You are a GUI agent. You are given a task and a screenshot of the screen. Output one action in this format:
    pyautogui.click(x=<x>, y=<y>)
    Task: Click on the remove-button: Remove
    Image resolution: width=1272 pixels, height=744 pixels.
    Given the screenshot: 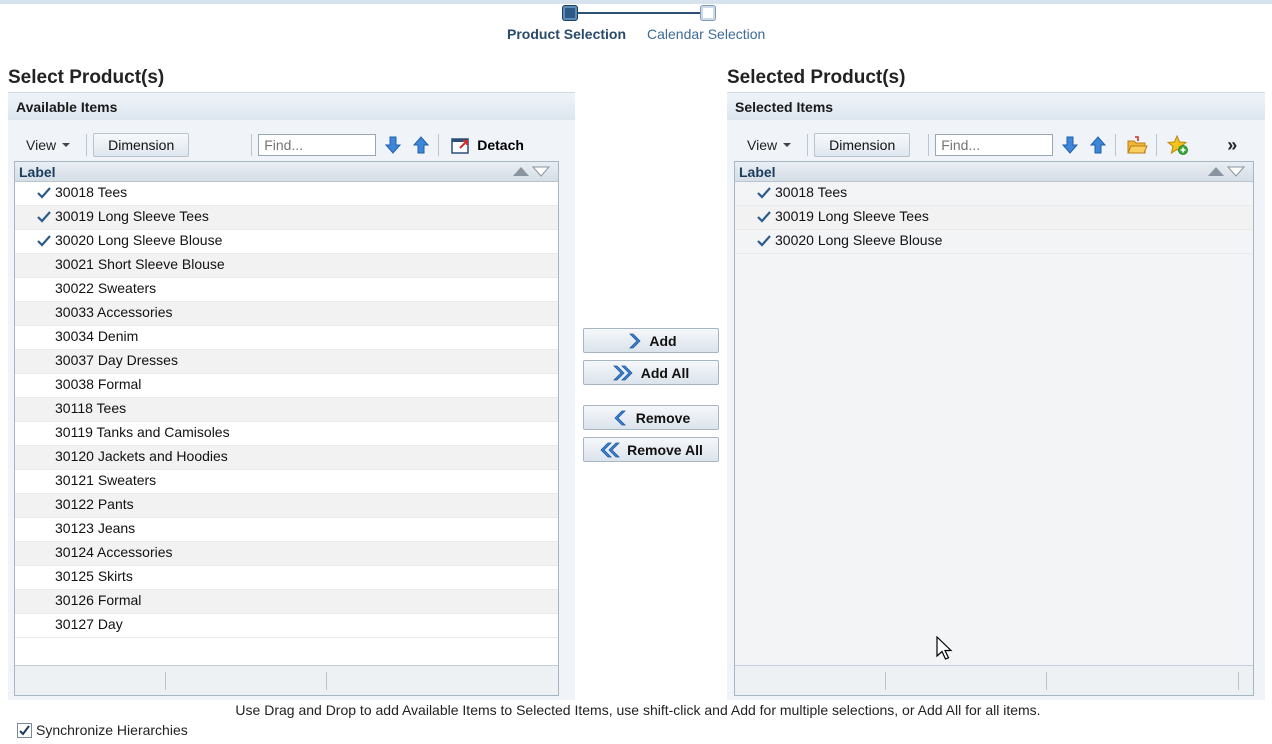 What is the action you would take?
    pyautogui.click(x=651, y=417)
    